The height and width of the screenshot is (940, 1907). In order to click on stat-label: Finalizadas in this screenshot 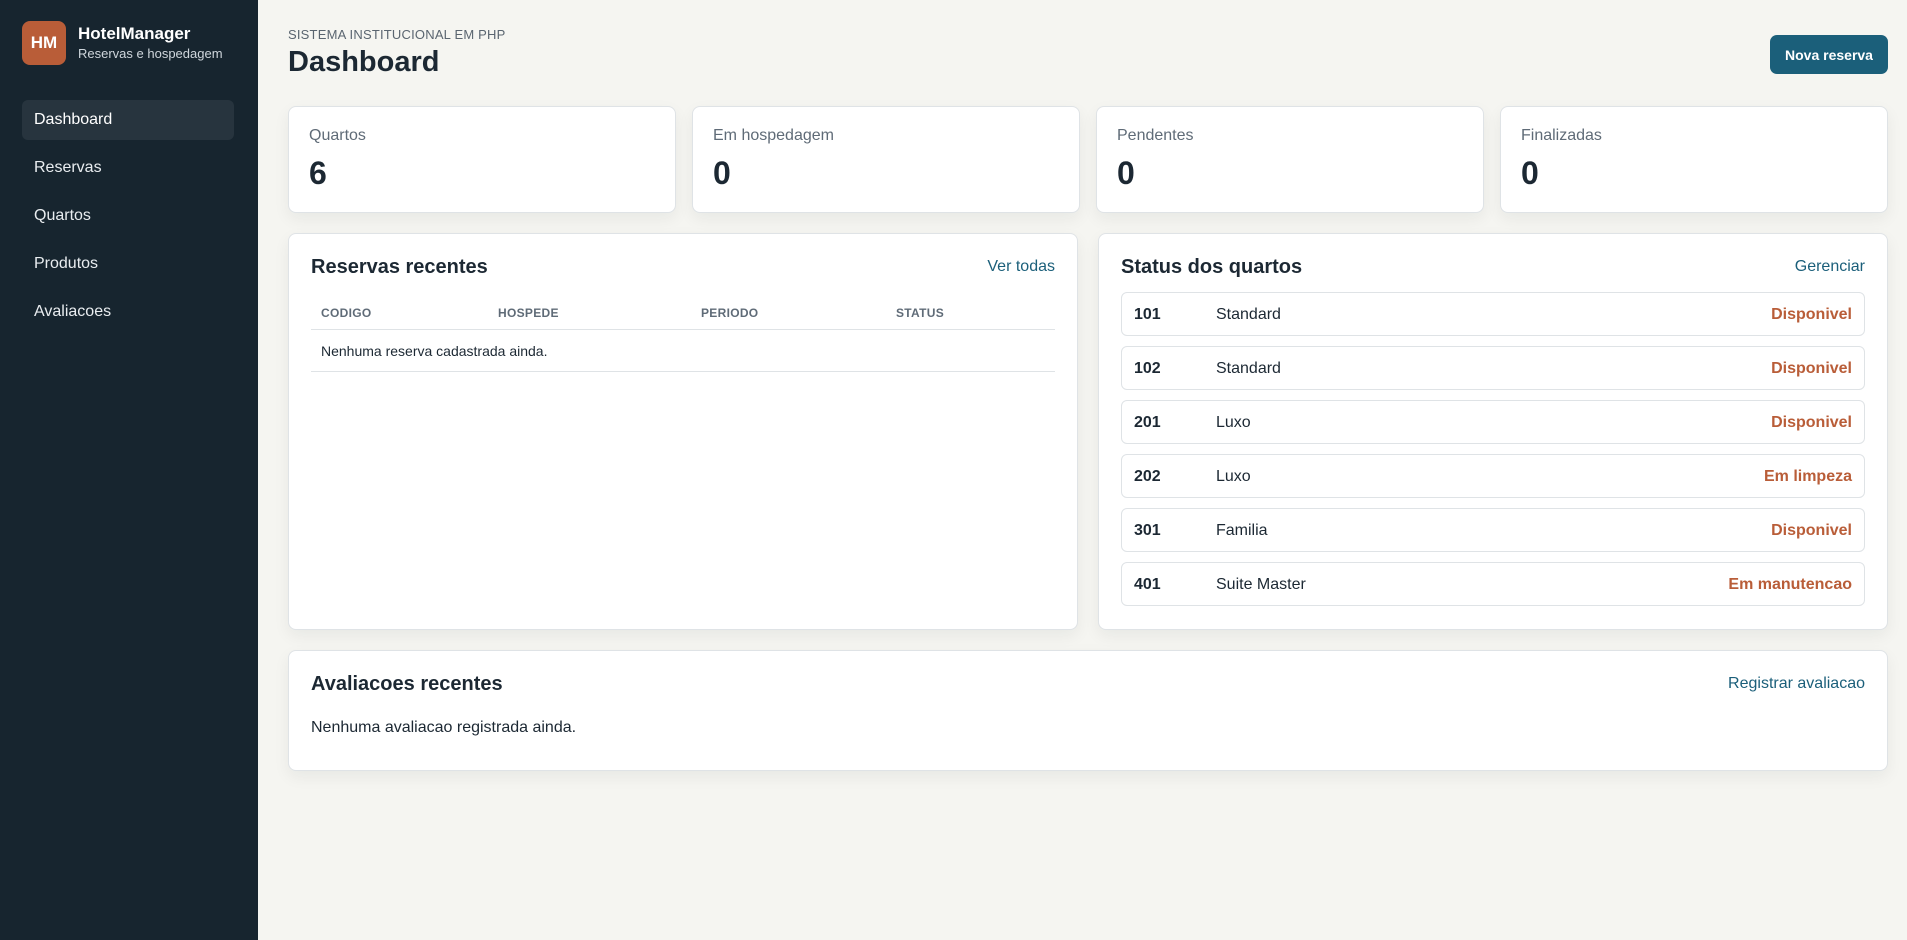, I will do `click(1561, 135)`.